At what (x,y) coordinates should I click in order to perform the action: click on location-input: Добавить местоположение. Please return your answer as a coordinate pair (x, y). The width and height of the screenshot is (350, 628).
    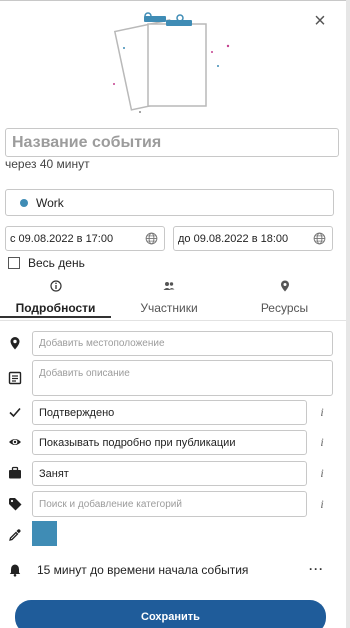
    Looking at the image, I should click on (182, 343).